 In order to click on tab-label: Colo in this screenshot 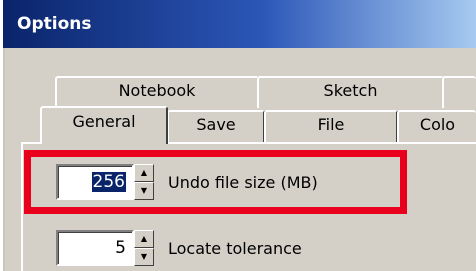, I will do `click(437, 124)`.